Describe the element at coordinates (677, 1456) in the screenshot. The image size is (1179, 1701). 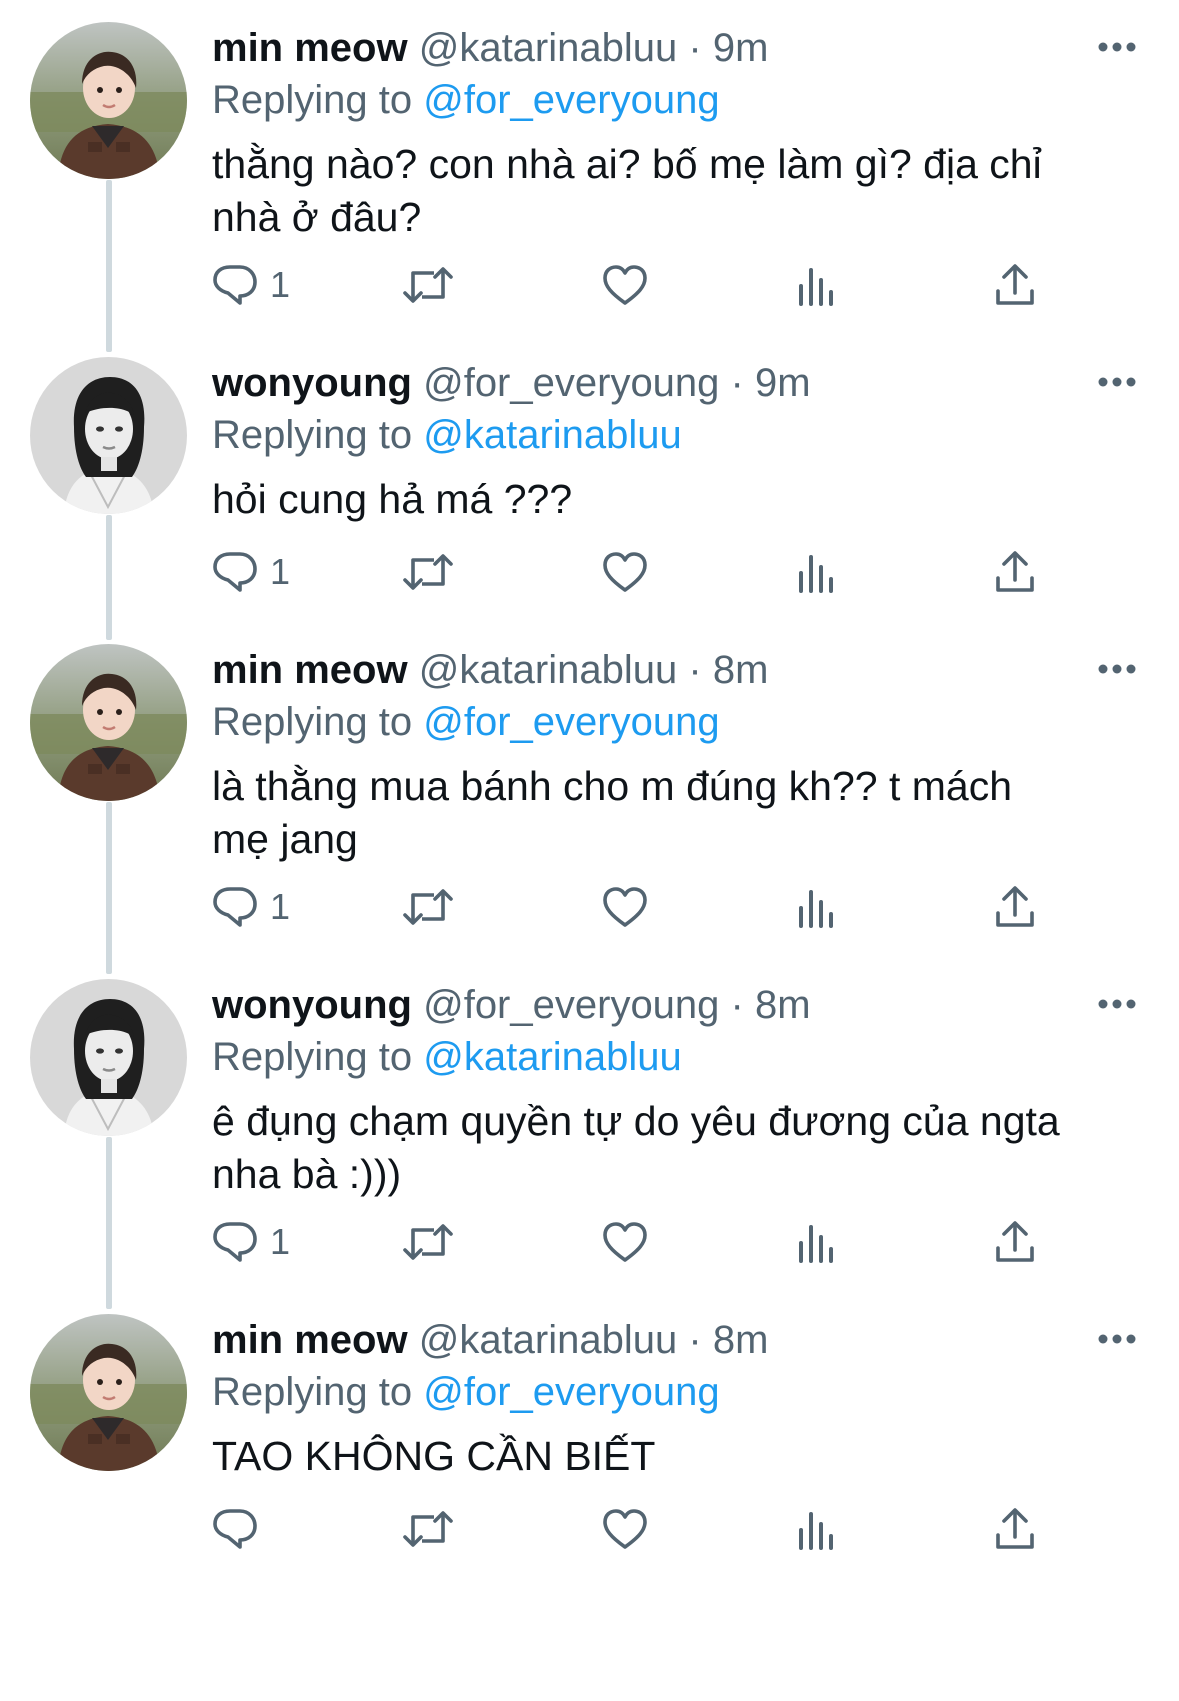
I see `tweet-text: TAO KHÔNG CẦN BIẾT` at that location.